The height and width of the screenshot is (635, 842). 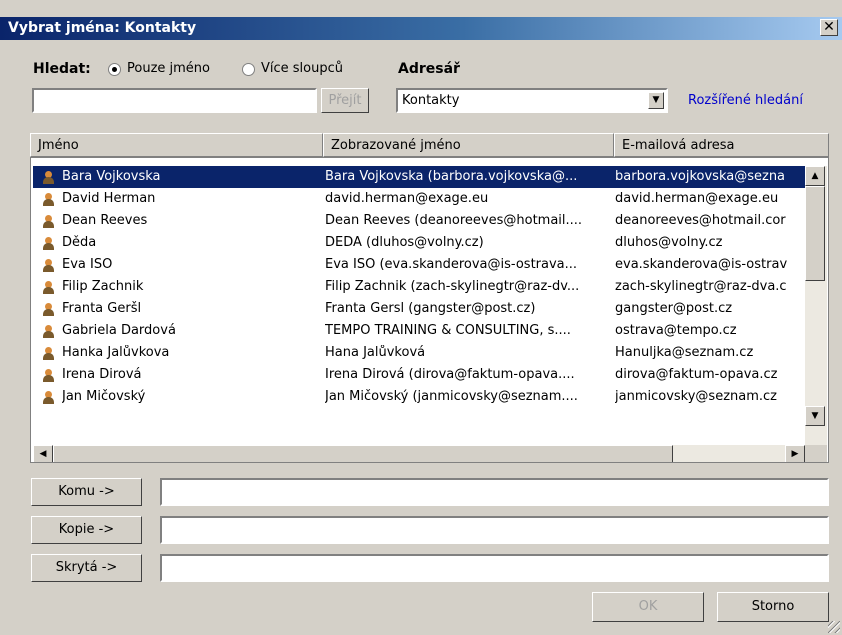 I want to click on contact-display-name: Franta Gersl (gangster@post.cz), so click(x=430, y=308).